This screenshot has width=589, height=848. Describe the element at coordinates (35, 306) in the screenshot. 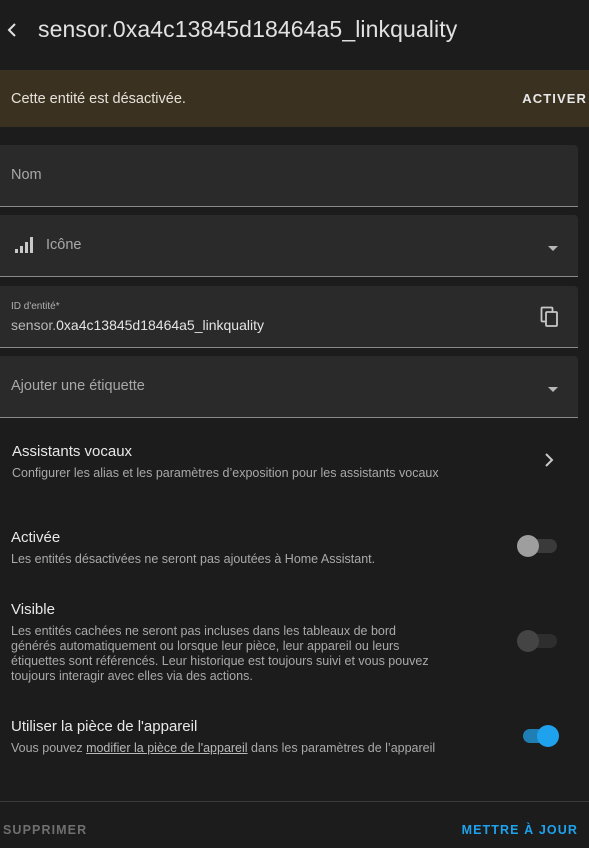

I see `entity-id-label: ID d'entité*` at that location.